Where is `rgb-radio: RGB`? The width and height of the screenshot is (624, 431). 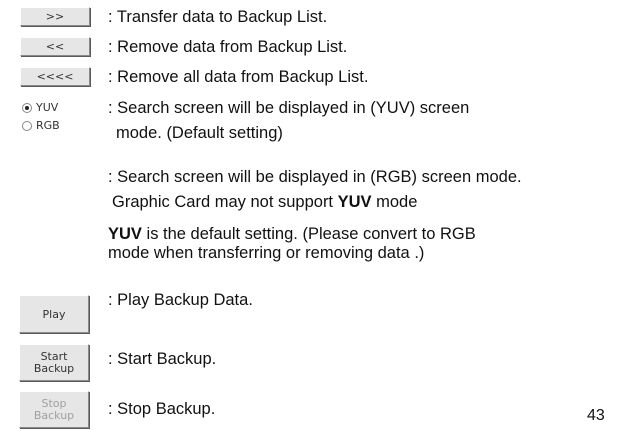
rgb-radio: RGB is located at coordinates (41, 125).